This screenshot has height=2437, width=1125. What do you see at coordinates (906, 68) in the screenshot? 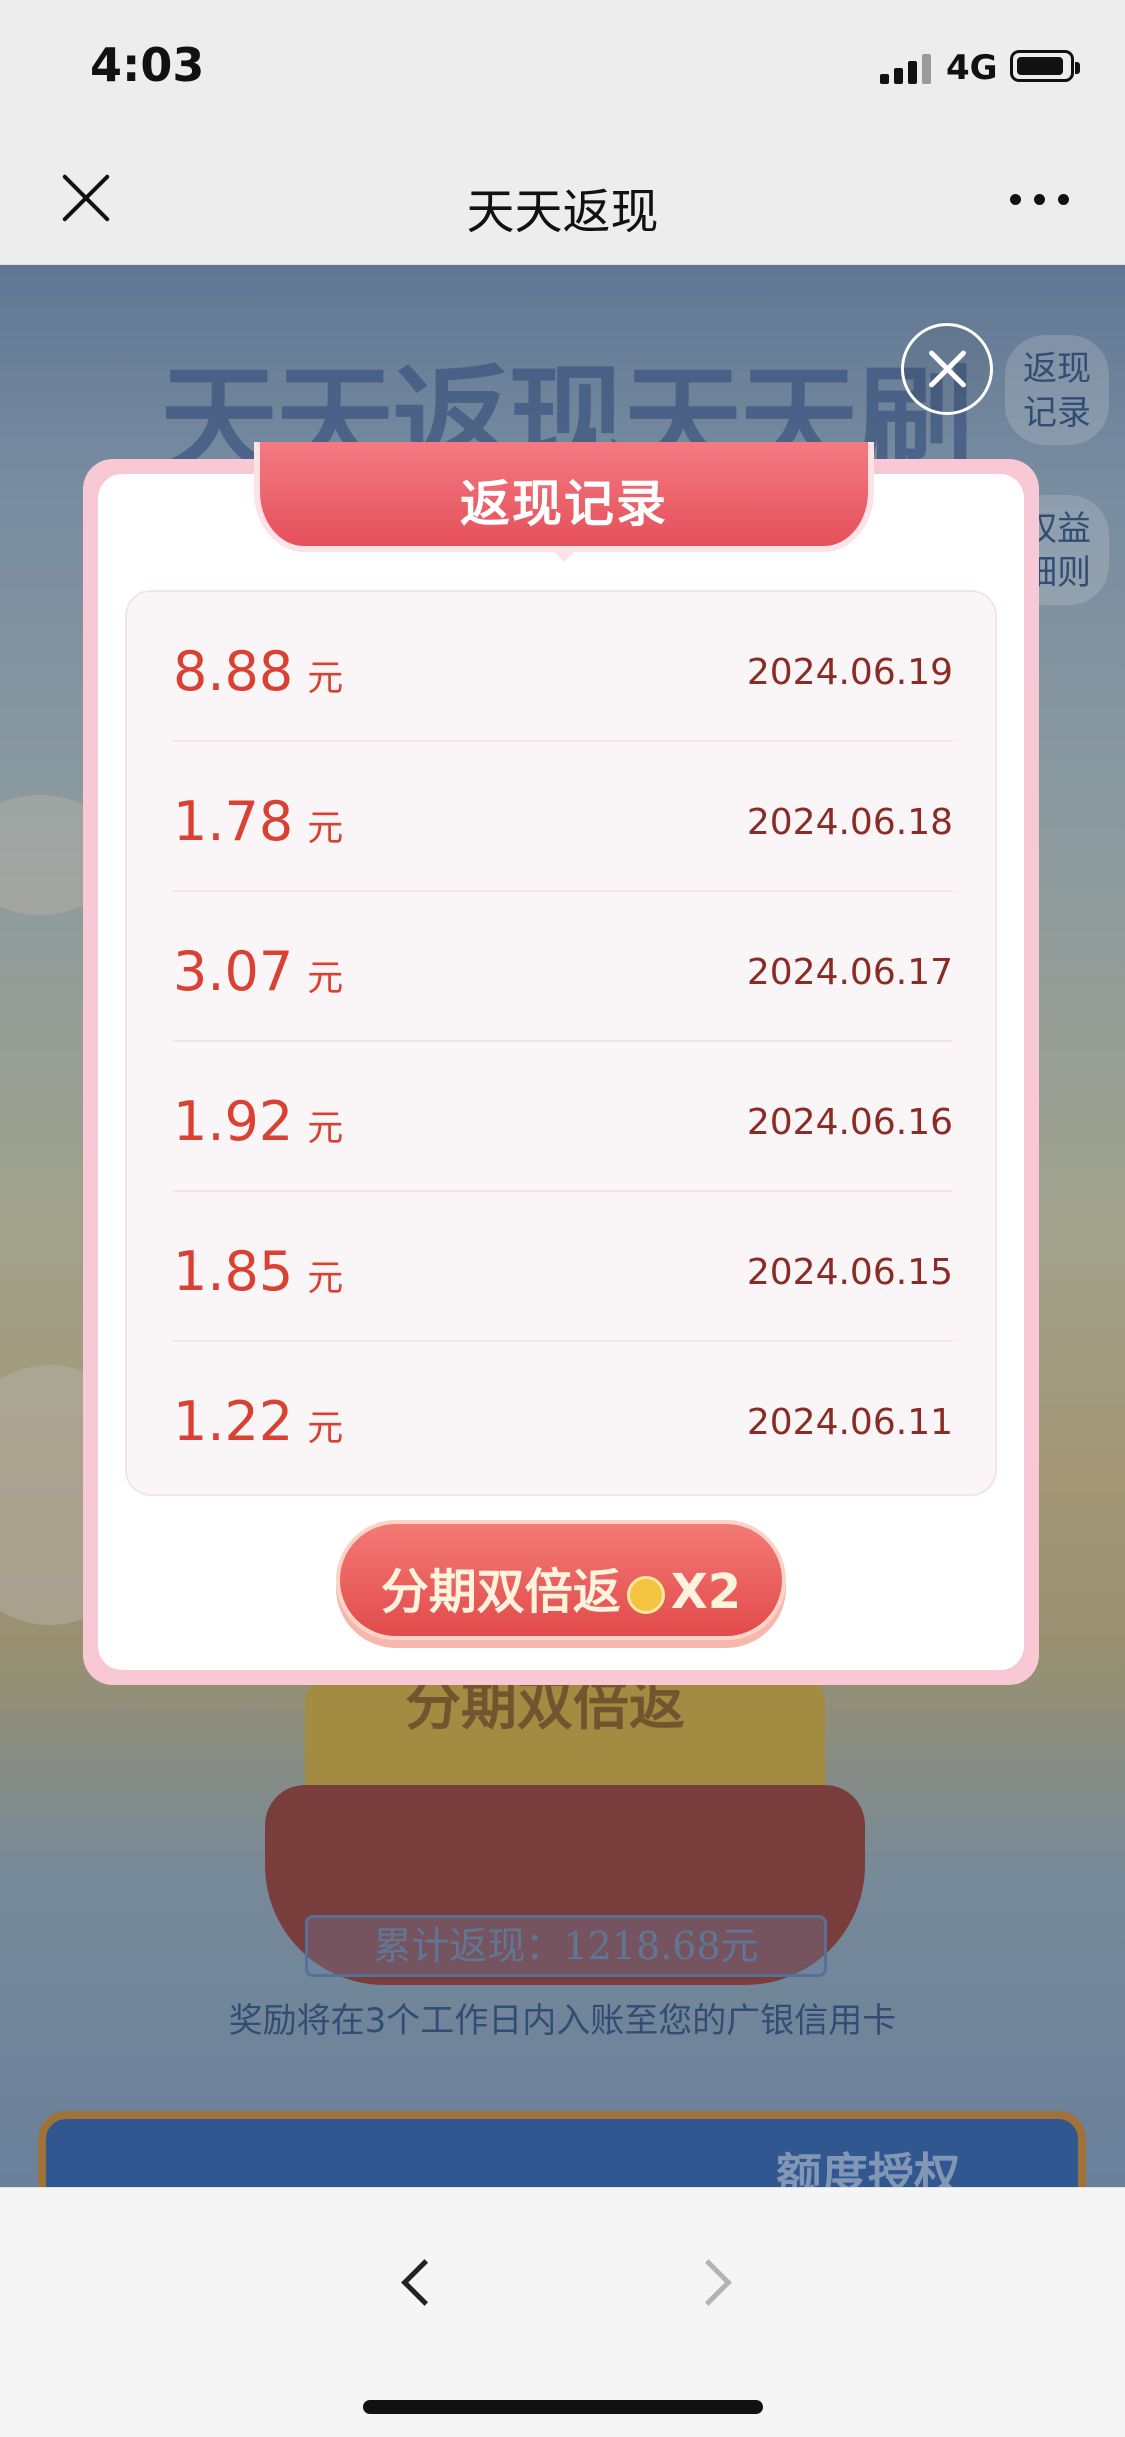
I see `signal-icon` at bounding box center [906, 68].